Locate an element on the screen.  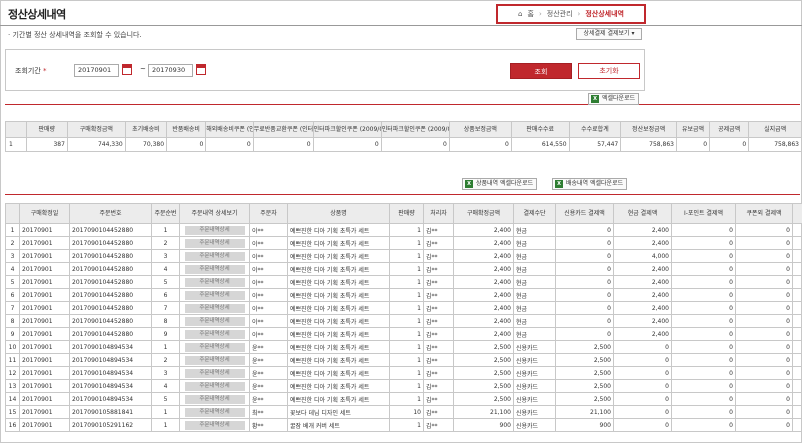
detail-header-cell: 주문자 is located at coordinates (268, 213).